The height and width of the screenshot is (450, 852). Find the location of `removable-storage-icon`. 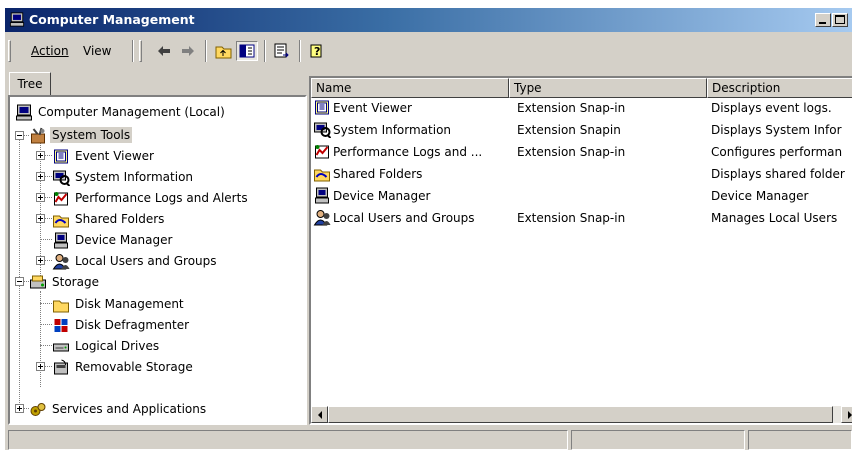

removable-storage-icon is located at coordinates (61, 366).